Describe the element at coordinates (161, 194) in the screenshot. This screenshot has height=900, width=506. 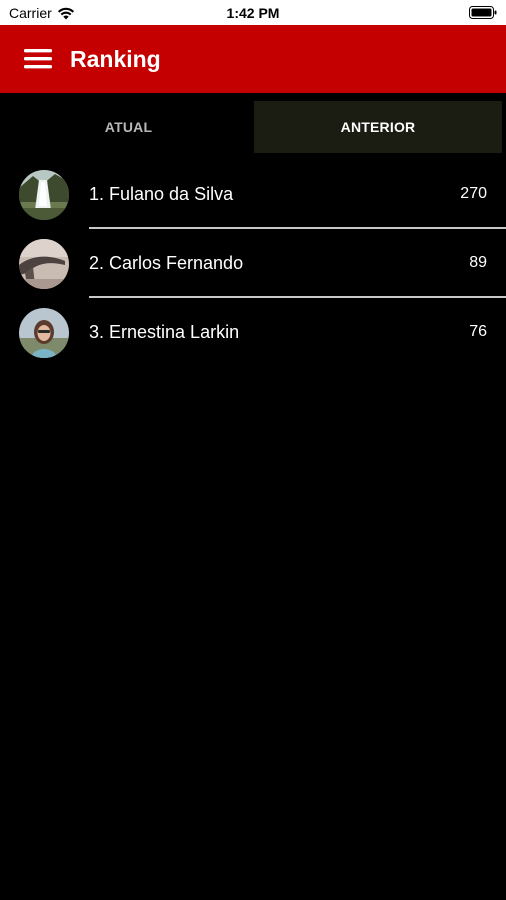
I see `player-name: 1. Fulano da Silva` at that location.